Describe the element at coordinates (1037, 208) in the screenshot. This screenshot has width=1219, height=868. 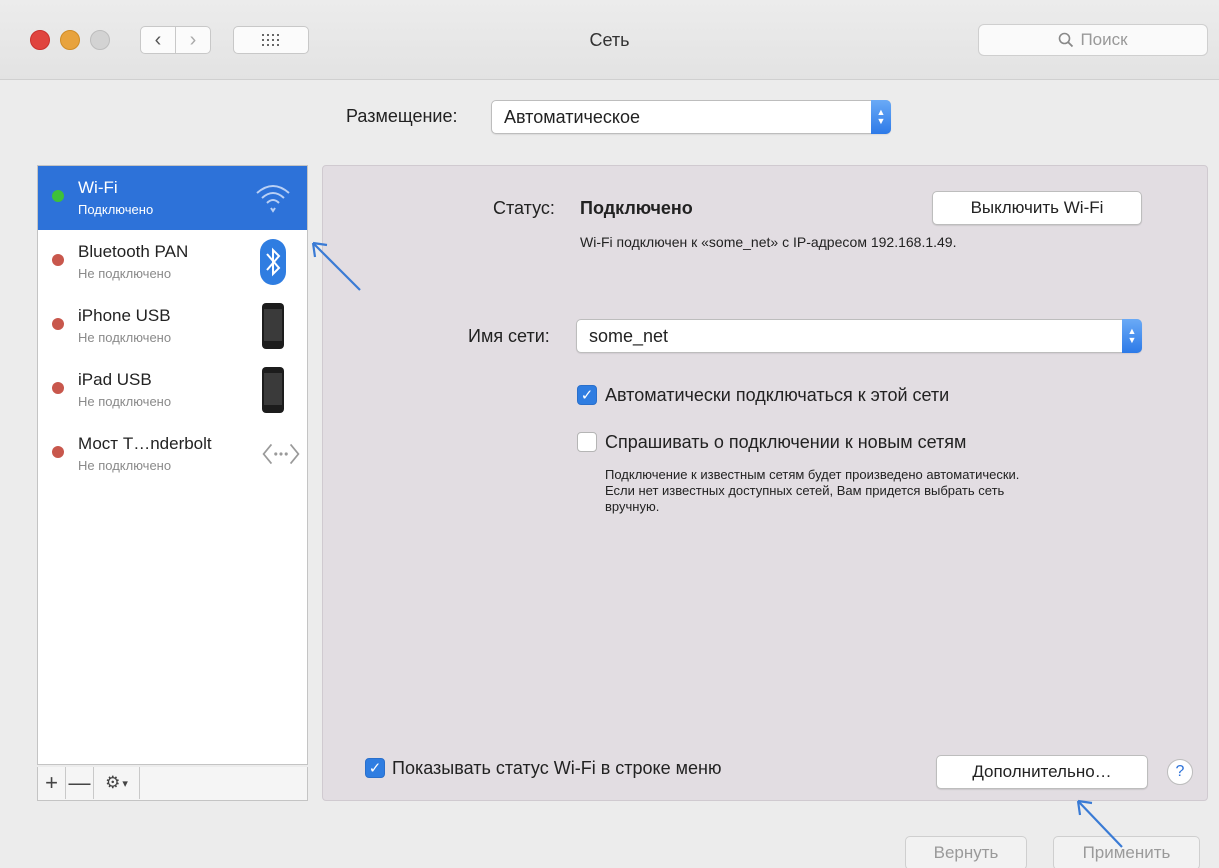
I see `turn-off-wifi-button: Выключить Wi-Fi` at that location.